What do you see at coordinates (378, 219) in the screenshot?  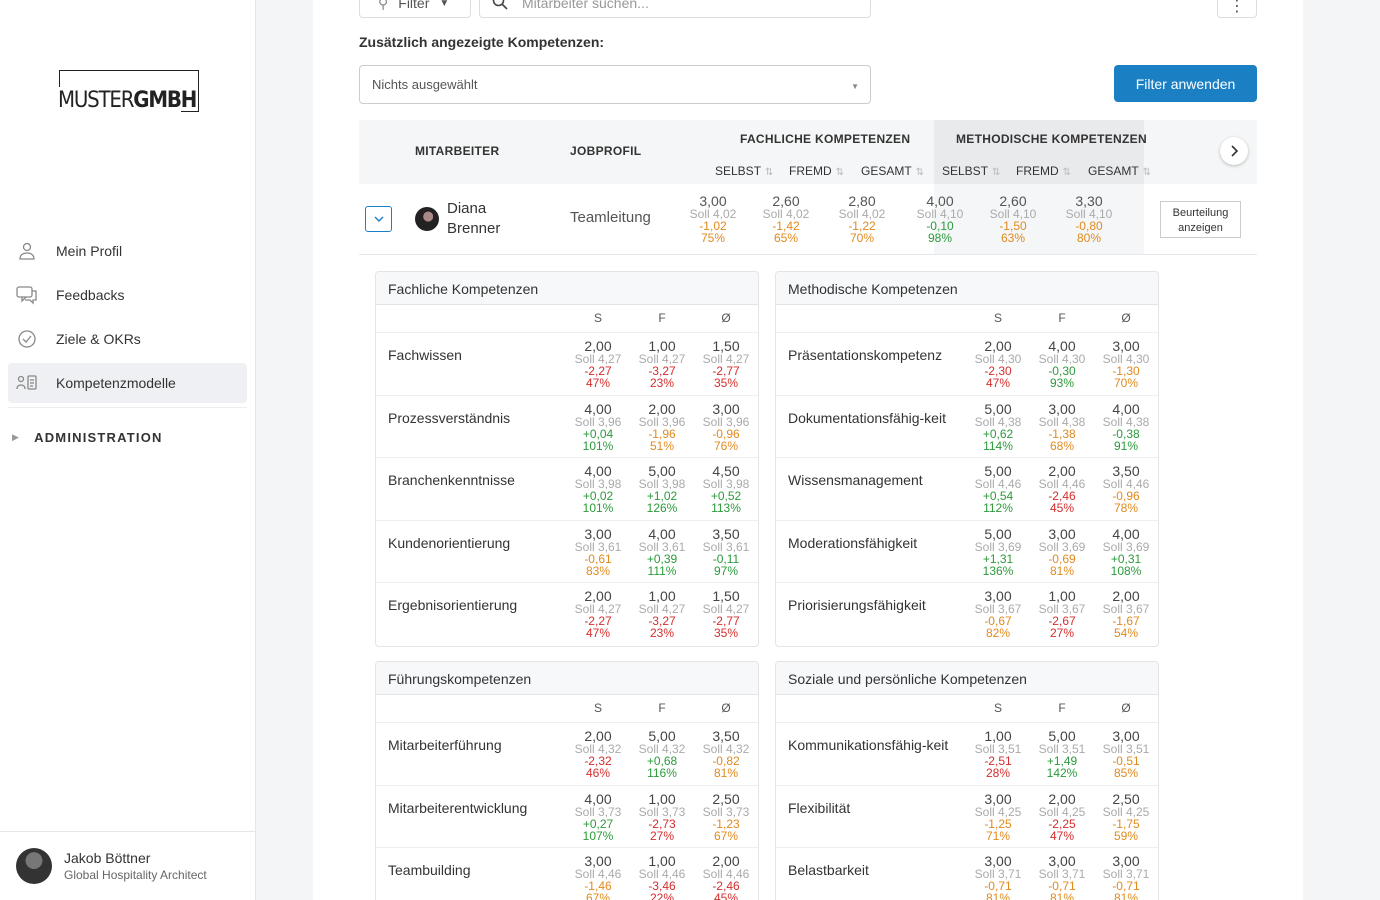 I see `expand-row-button` at bounding box center [378, 219].